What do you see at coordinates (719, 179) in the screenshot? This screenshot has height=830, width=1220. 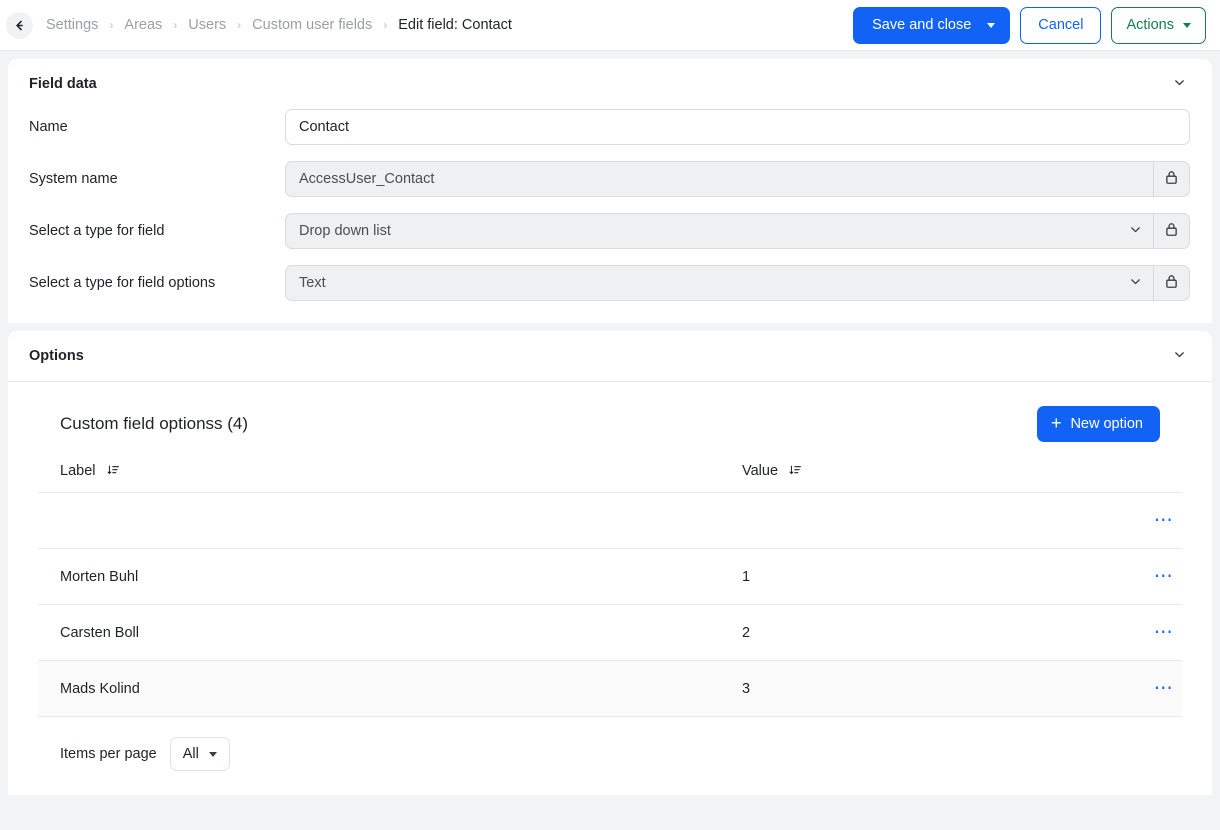 I see `system-name-input` at bounding box center [719, 179].